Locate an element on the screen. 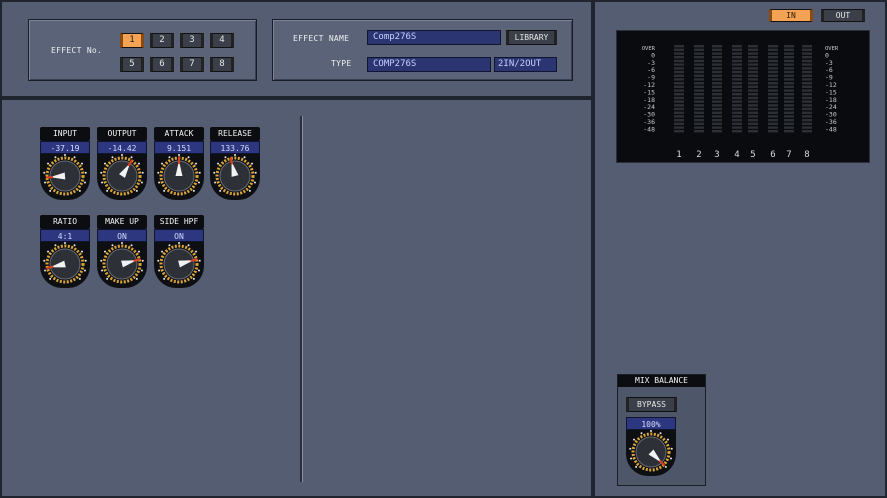 The image size is (887, 498). effect-name-field: Comp276S is located at coordinates (434, 37).